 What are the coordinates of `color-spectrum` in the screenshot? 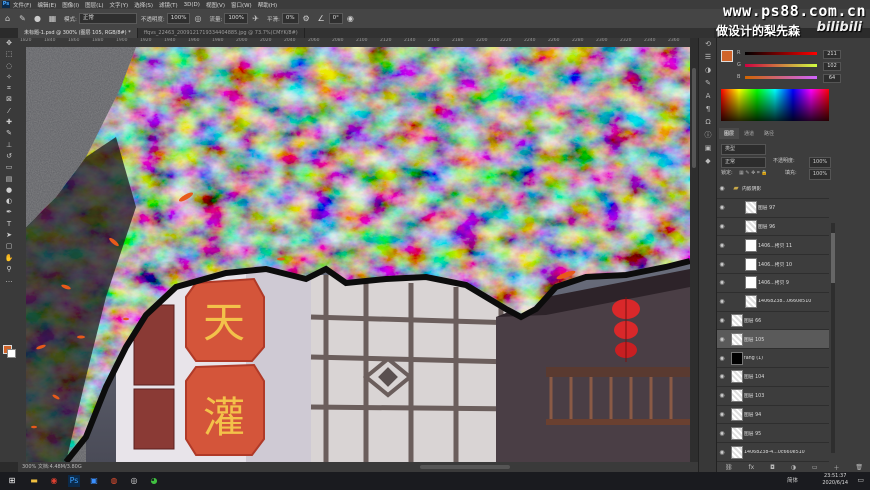 It's located at (775, 105).